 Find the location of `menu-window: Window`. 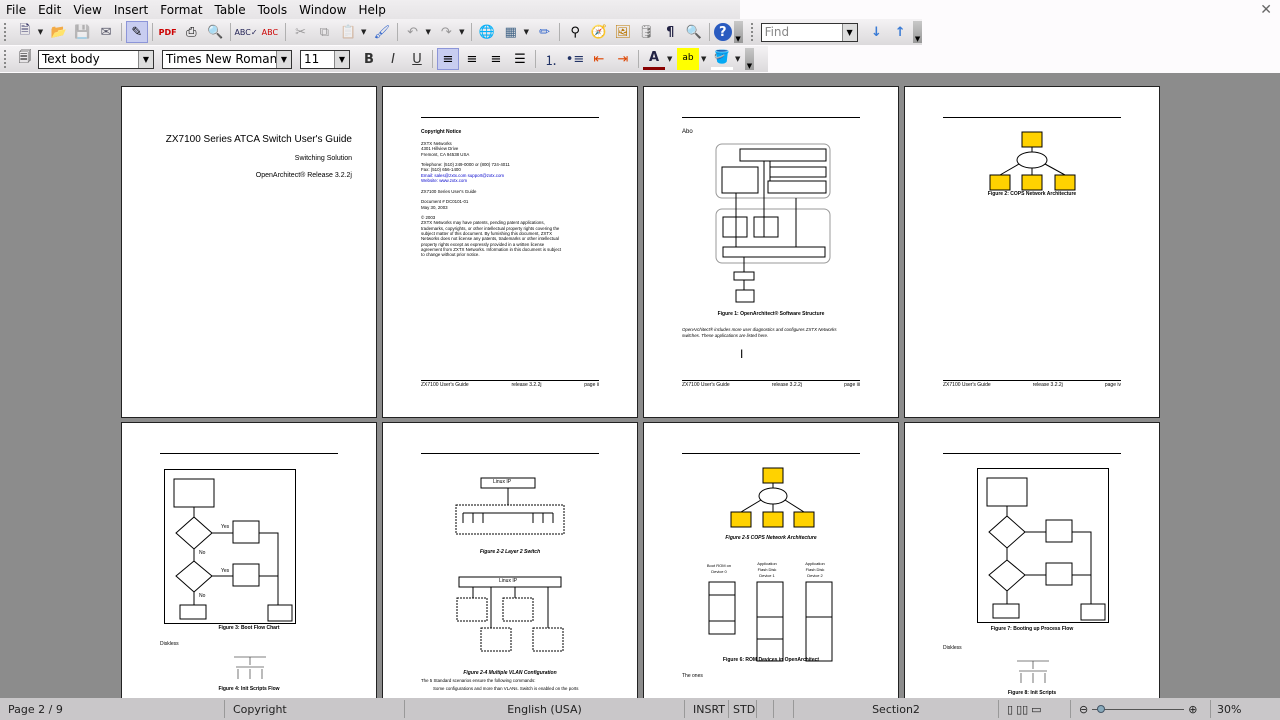

menu-window: Window is located at coordinates (322, 10).